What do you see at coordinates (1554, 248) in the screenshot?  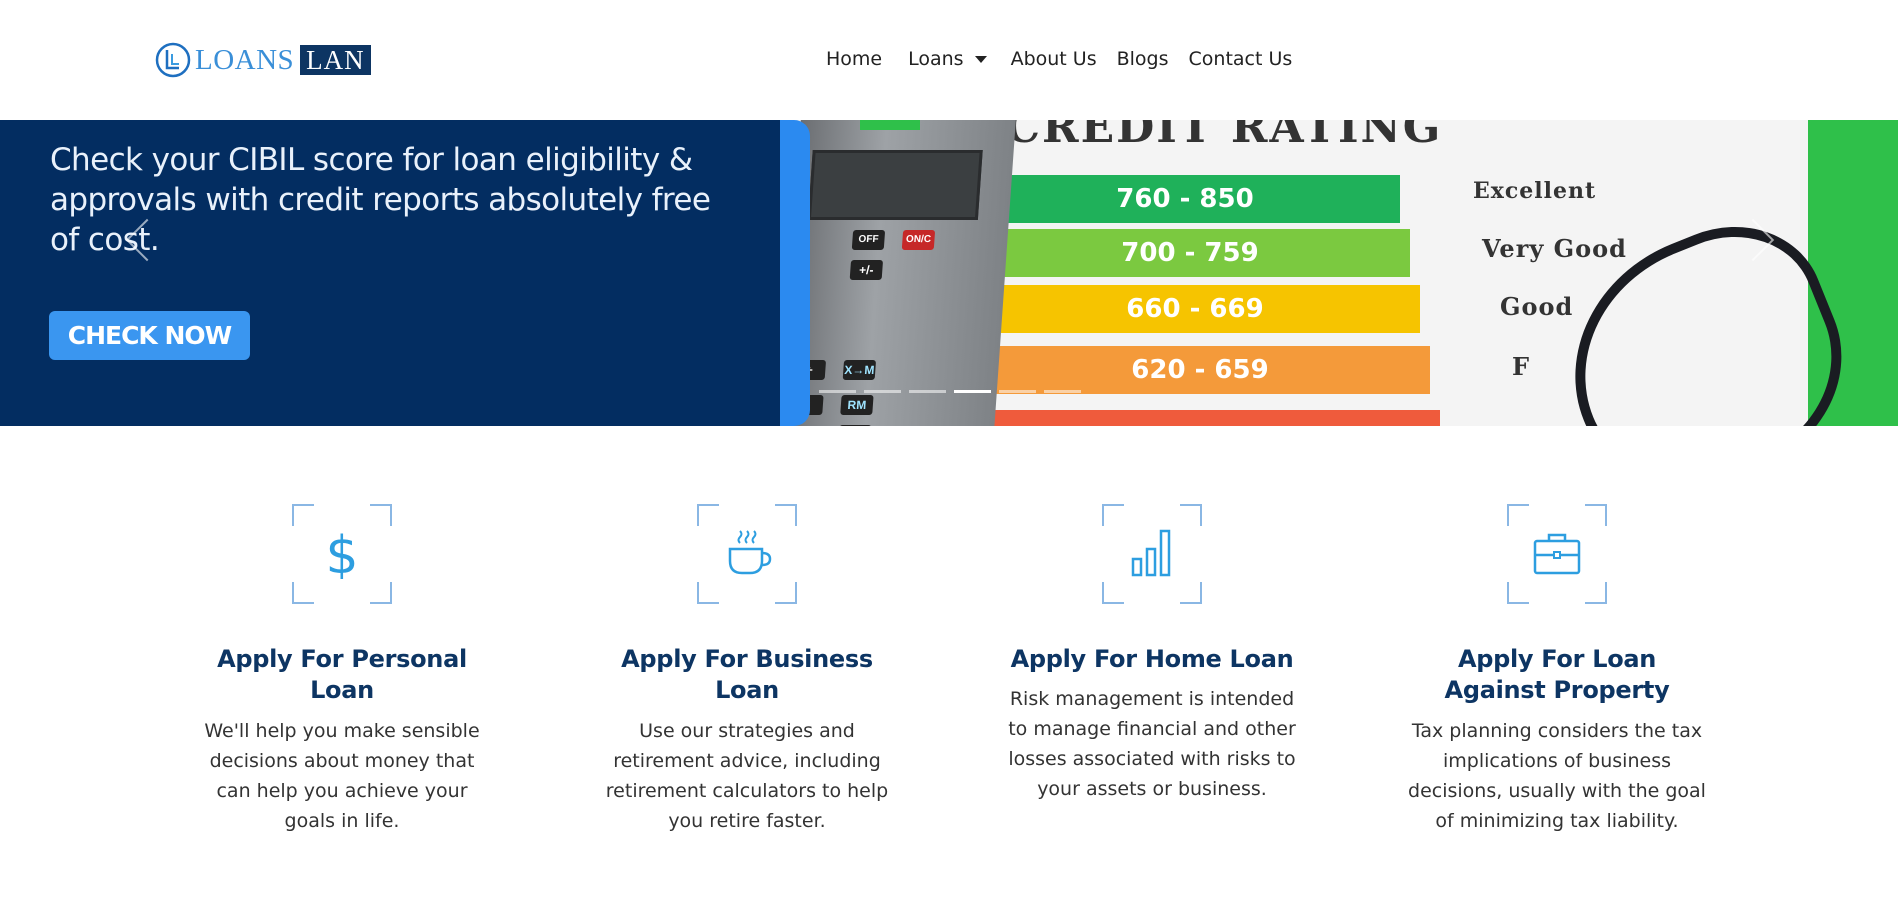 I see `rating-label: Very Good` at bounding box center [1554, 248].